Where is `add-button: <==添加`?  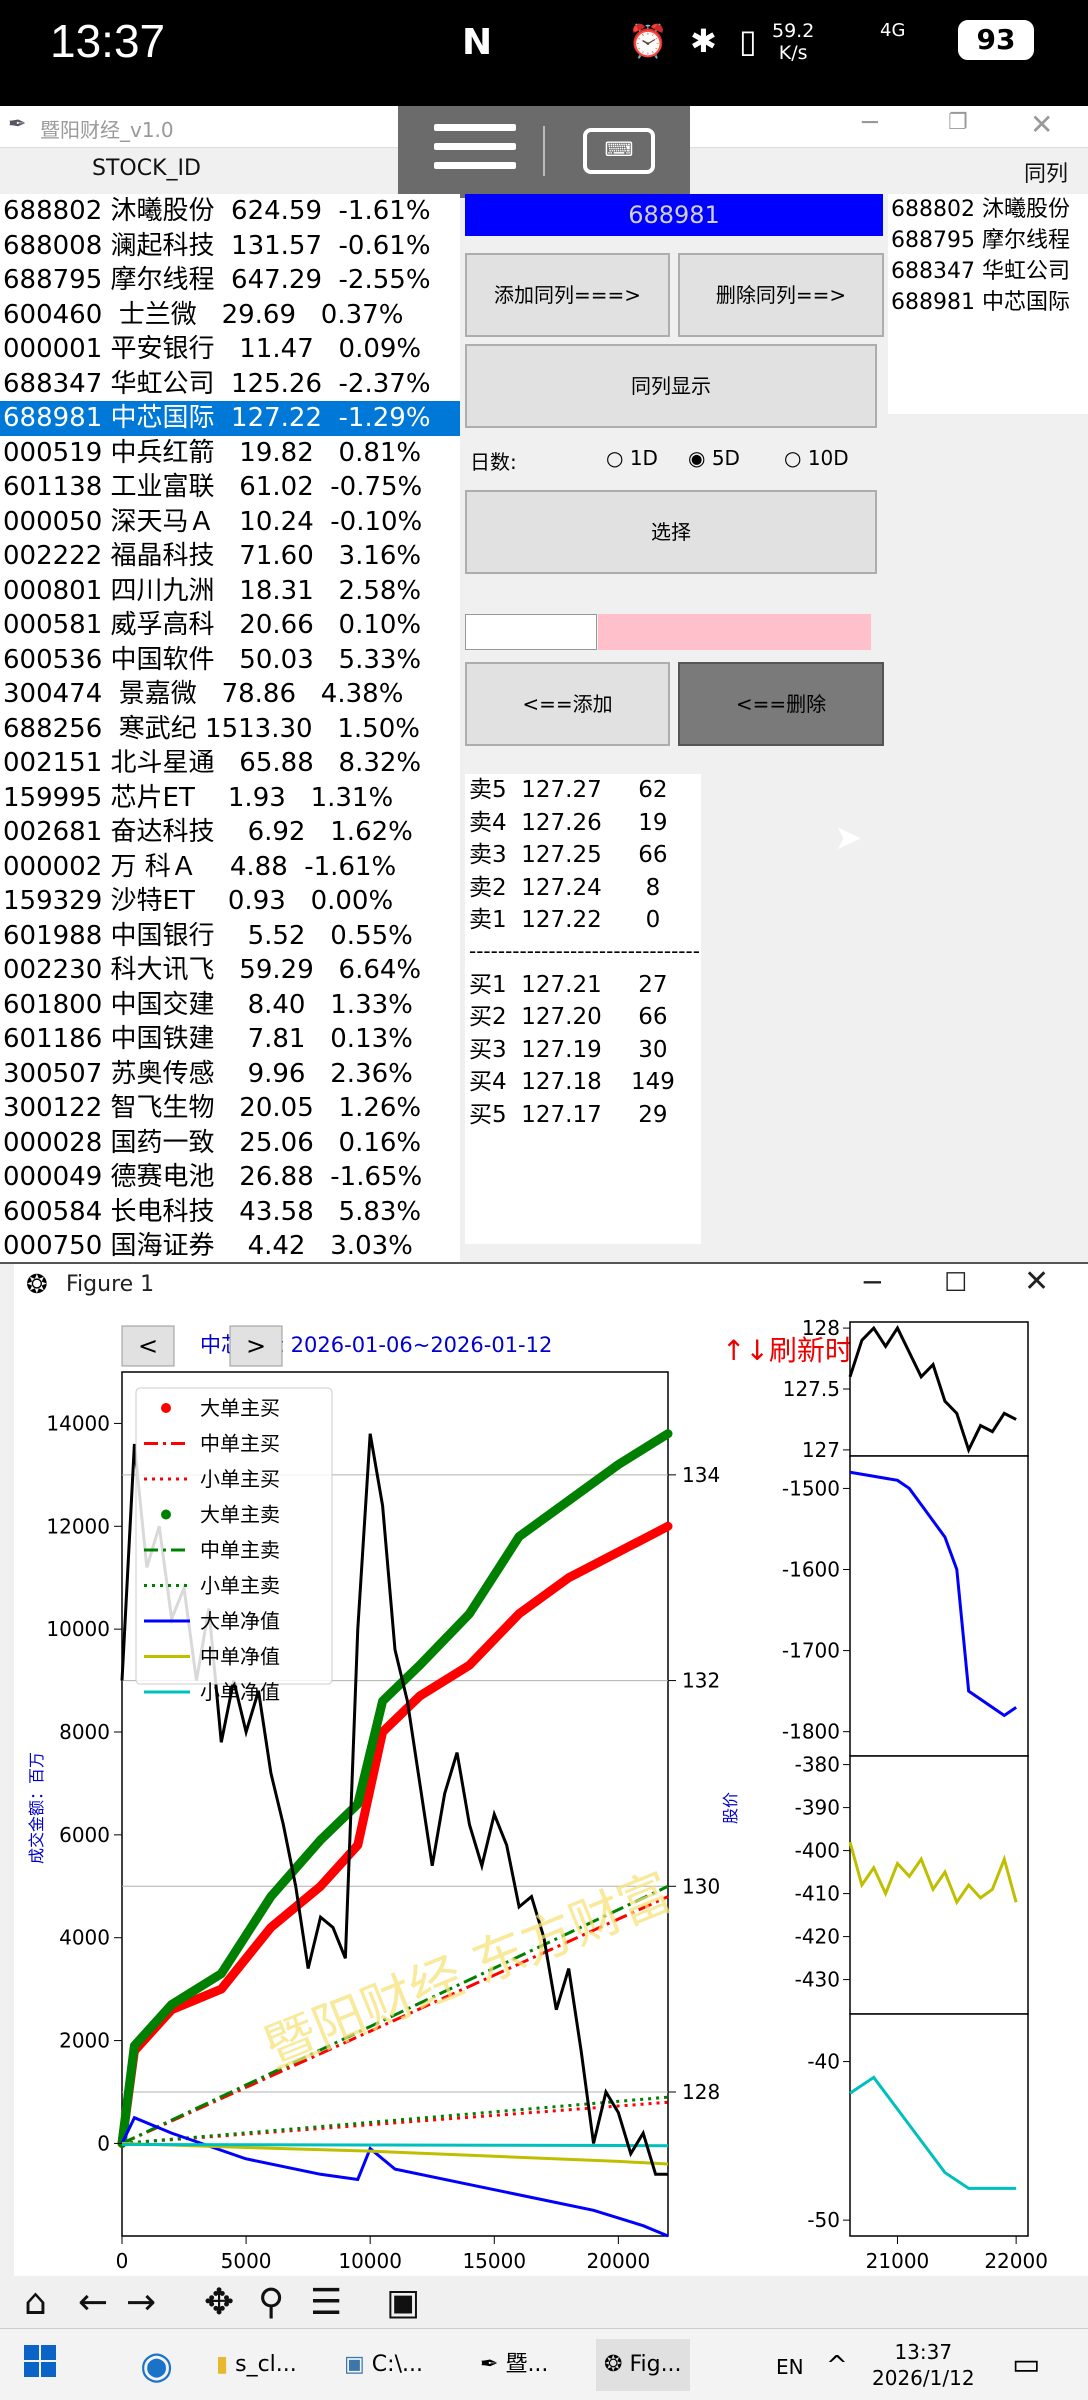
add-button: <==添加 is located at coordinates (567, 704).